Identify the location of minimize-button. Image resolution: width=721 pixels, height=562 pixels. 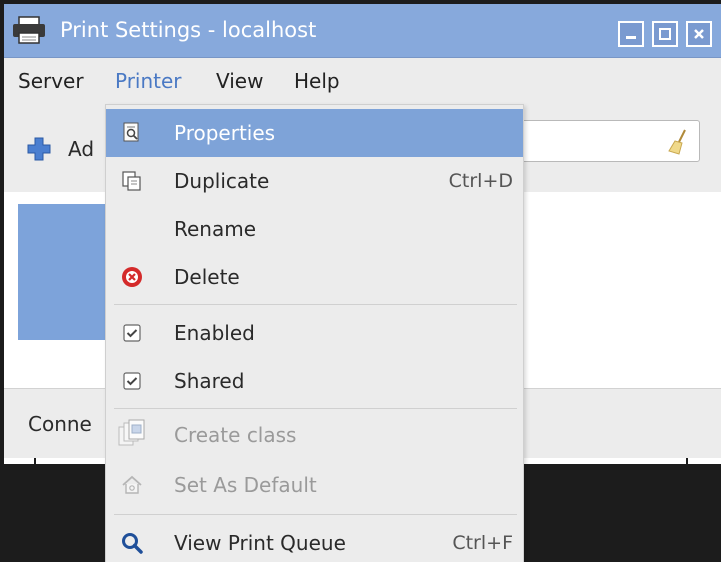
(631, 34).